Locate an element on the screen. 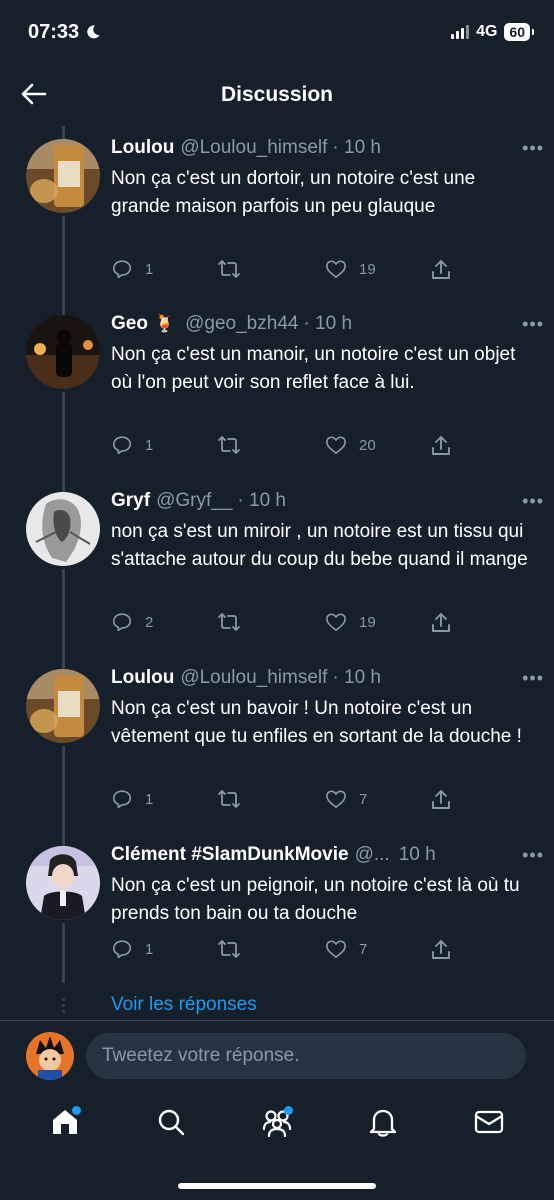  home-indicator is located at coordinates (277, 1186).